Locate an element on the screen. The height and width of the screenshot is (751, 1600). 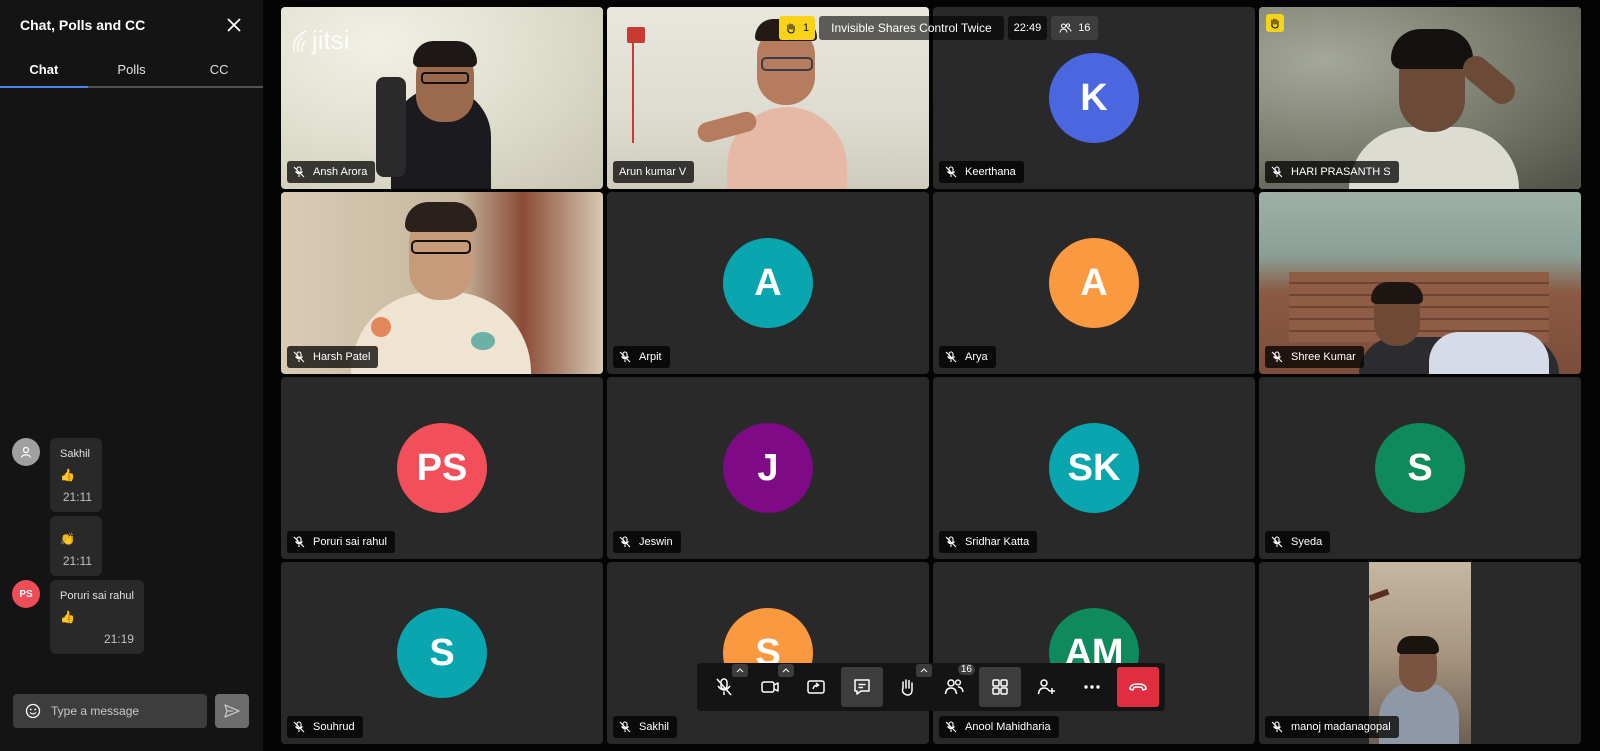
avatar: SK is located at coordinates (1094, 468).